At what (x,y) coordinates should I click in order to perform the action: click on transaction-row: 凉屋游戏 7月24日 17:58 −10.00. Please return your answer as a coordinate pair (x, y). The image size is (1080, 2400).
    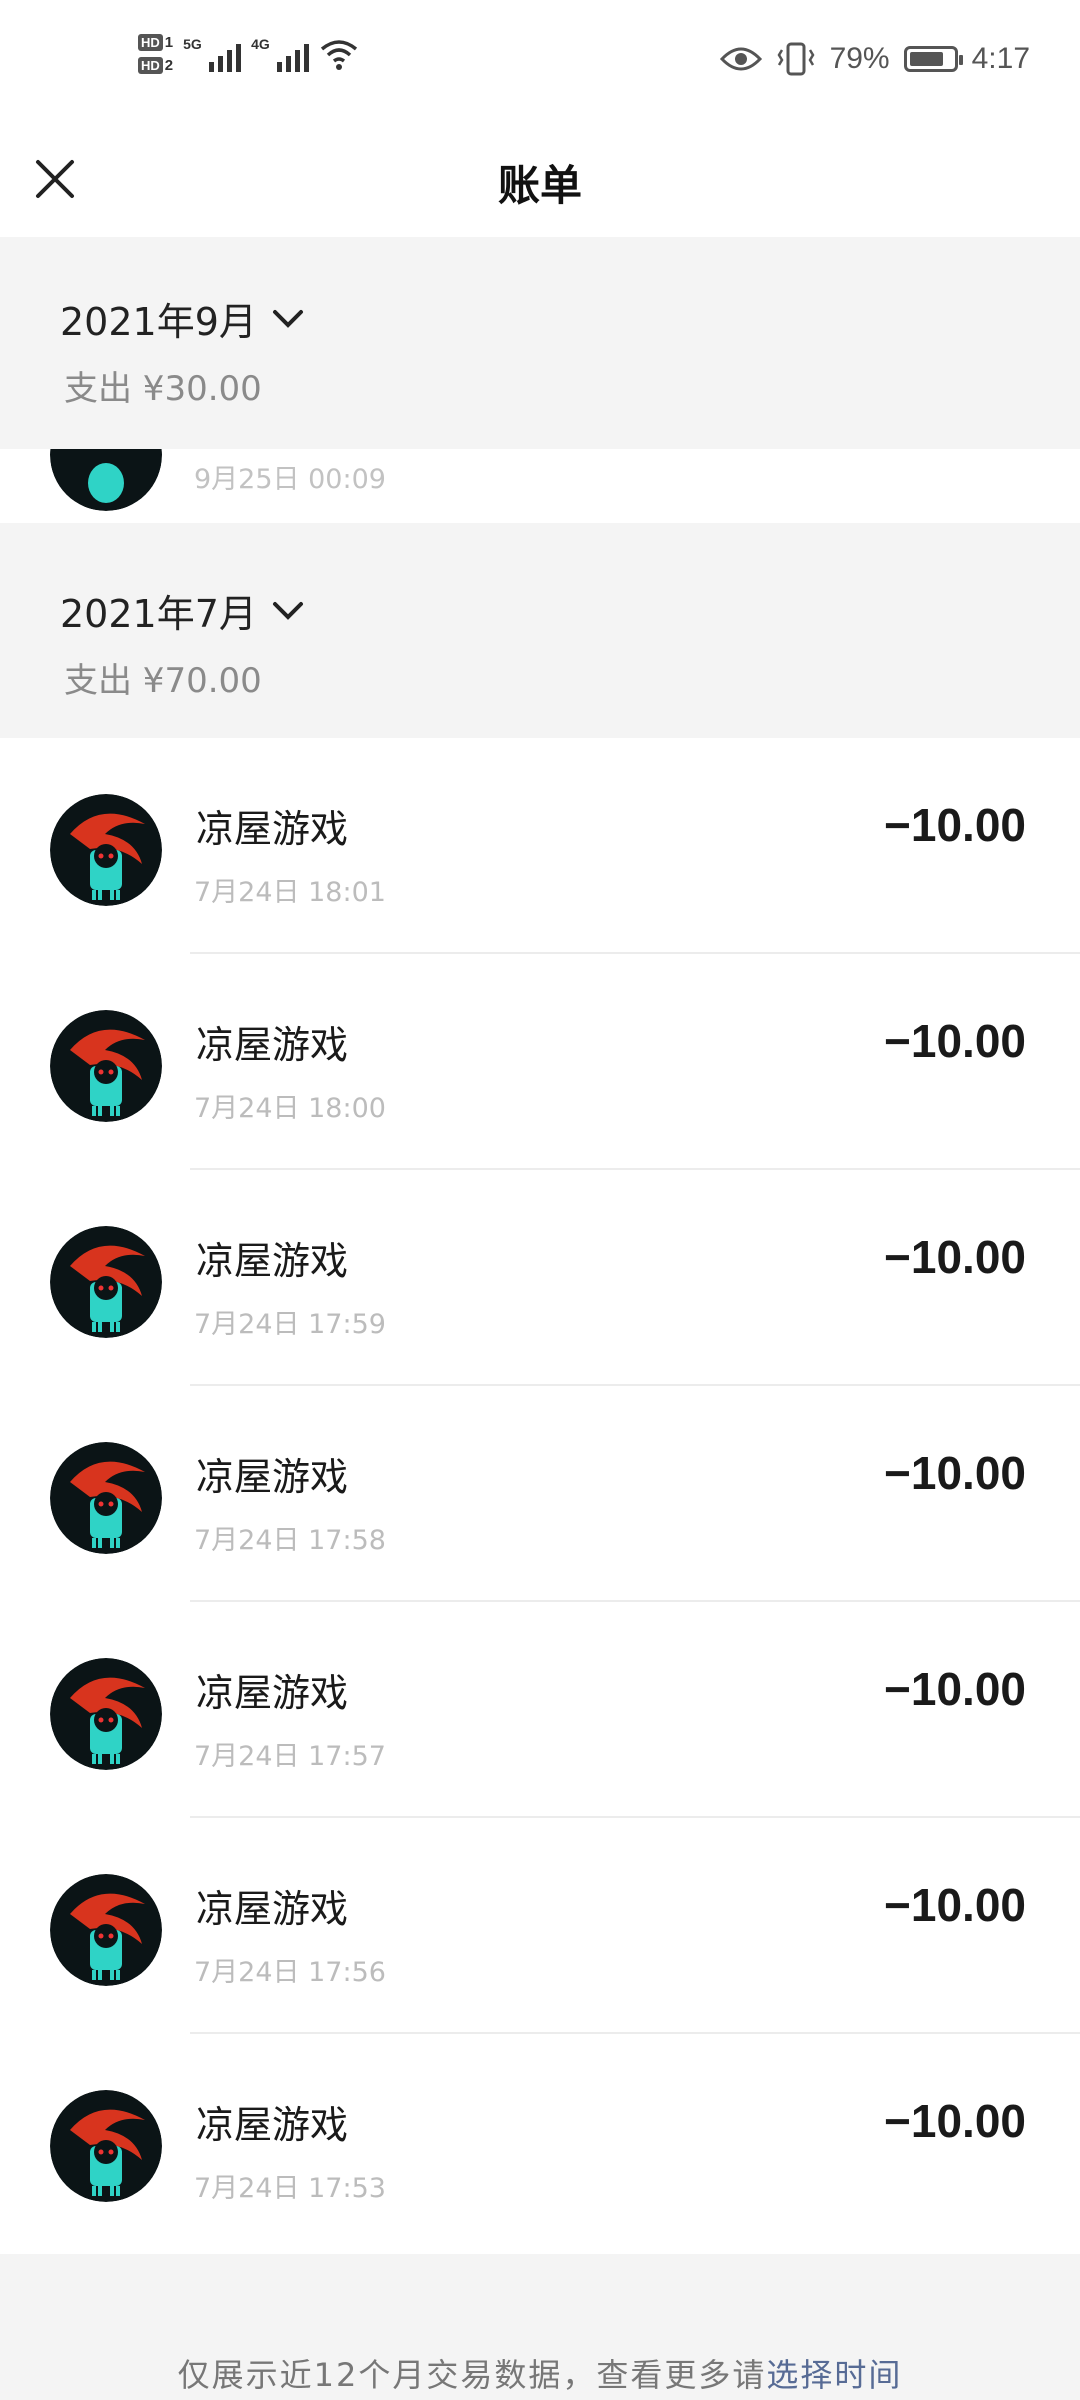
    Looking at the image, I should click on (540, 1494).